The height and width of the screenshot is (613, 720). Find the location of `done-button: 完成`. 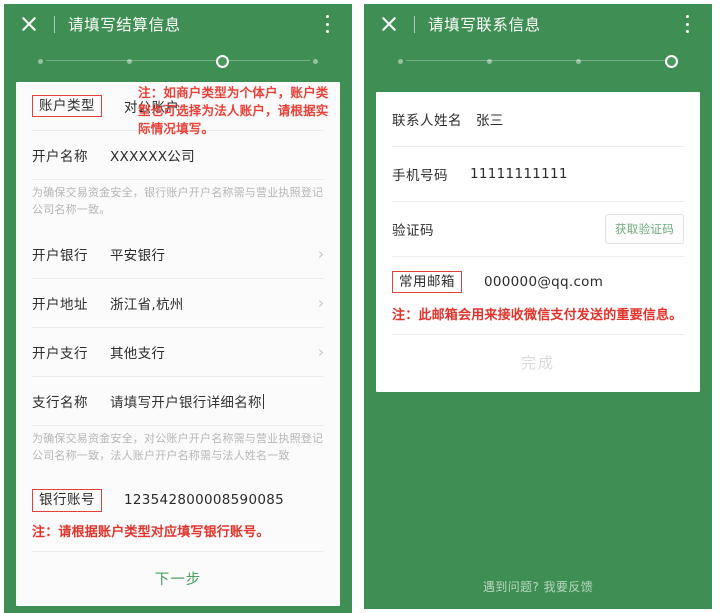

done-button: 完成 is located at coordinates (538, 363).